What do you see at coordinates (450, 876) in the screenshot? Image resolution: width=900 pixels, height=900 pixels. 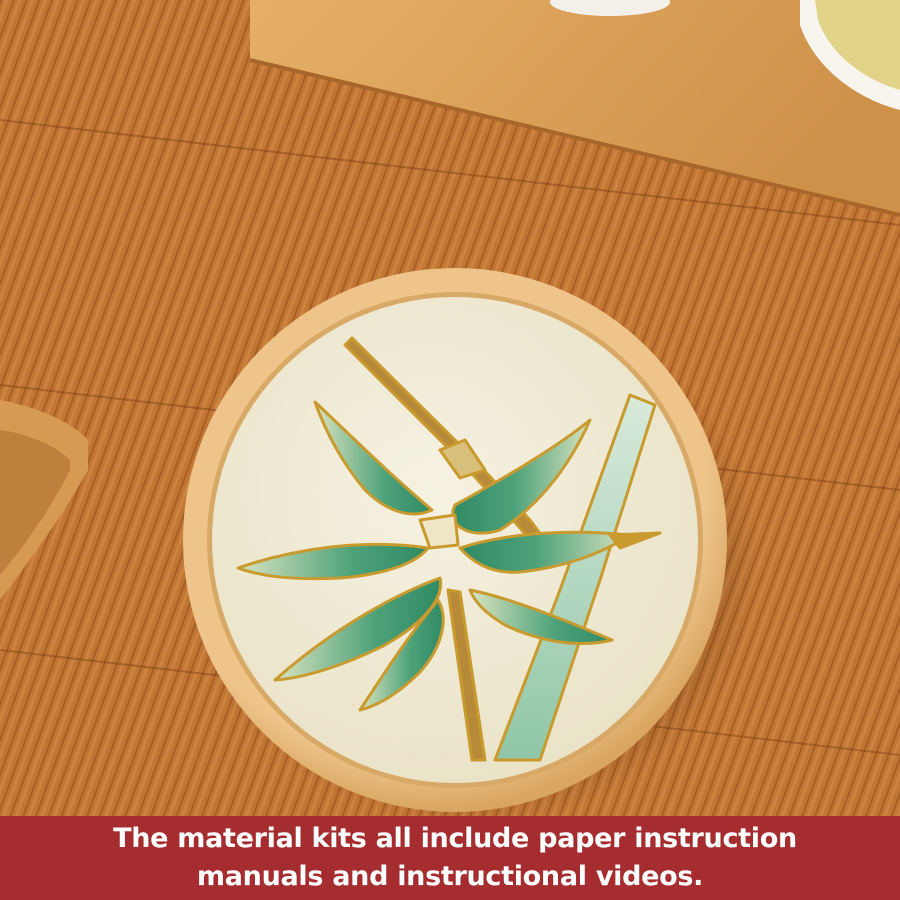 I see `caption-line-2: manuals and instructional videos.` at bounding box center [450, 876].